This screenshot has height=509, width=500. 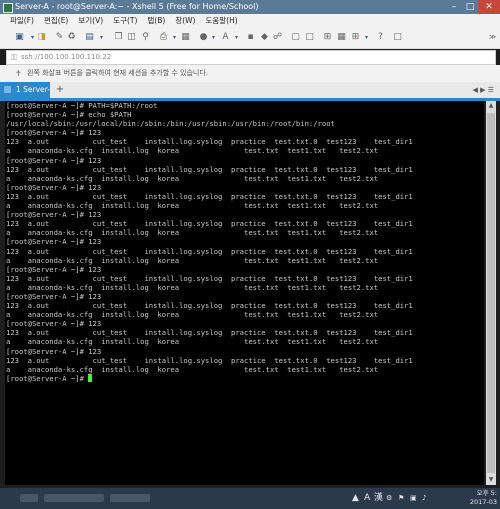 I want to click on pin-icon: ✝, so click(x=18, y=73).